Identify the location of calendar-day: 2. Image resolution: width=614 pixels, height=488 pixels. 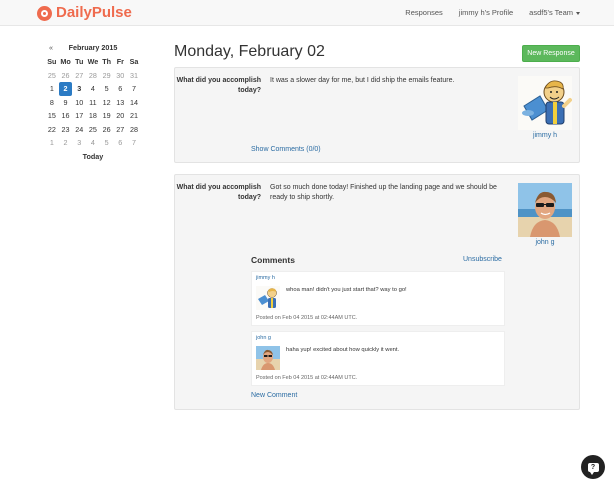
(66, 143).